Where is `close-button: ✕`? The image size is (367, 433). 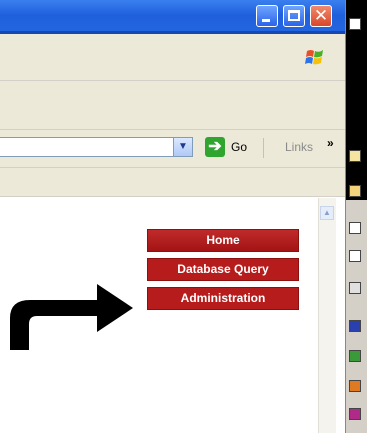
close-button: ✕ is located at coordinates (321, 16).